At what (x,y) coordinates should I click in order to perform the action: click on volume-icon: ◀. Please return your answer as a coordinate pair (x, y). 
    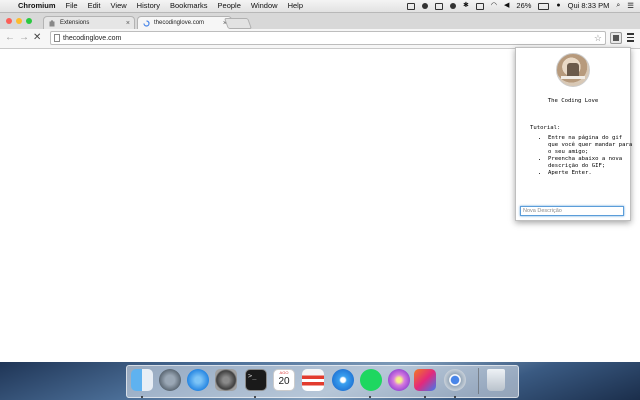
    Looking at the image, I should click on (506, 6).